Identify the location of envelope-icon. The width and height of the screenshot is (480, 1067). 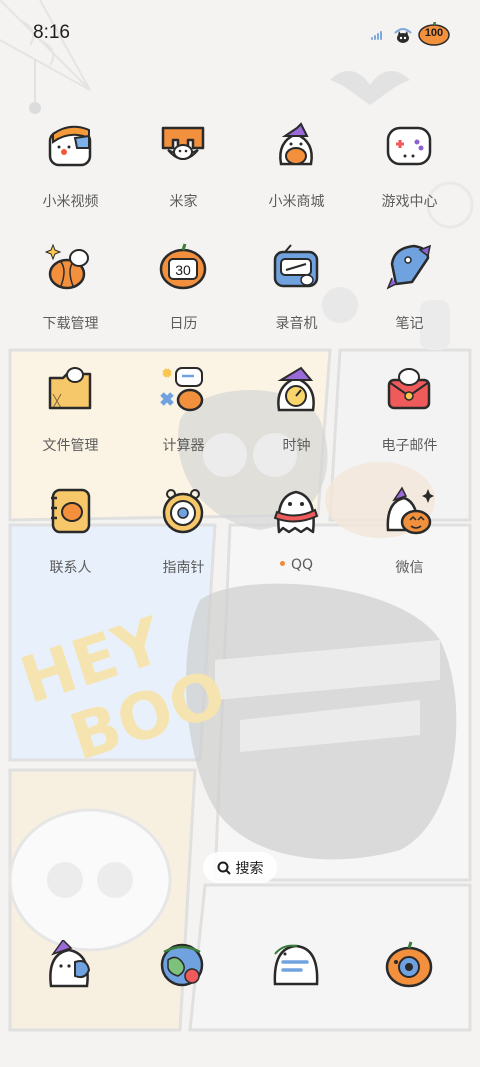
(409, 389).